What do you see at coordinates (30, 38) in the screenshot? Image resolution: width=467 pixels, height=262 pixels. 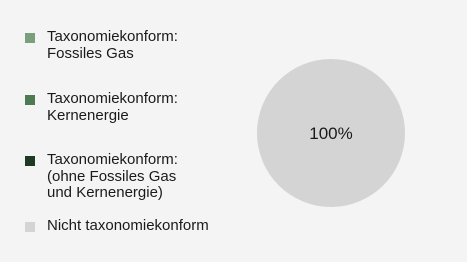 I see `legend-swatch-fossil-gas` at bounding box center [30, 38].